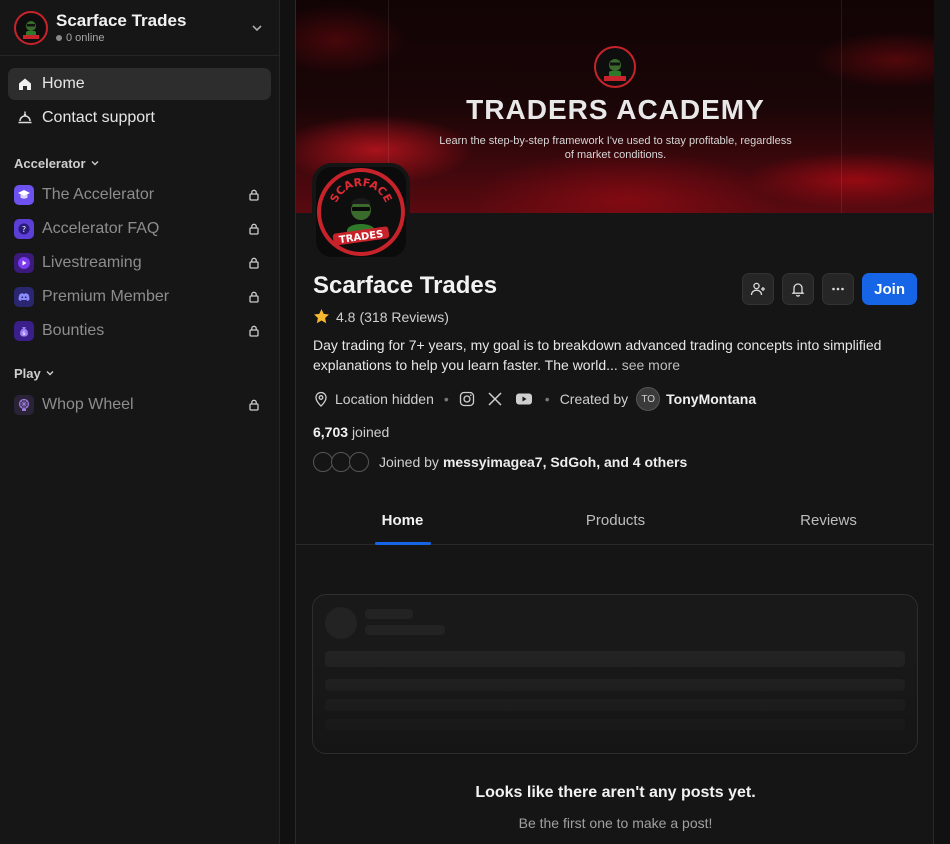 Image resolution: width=950 pixels, height=844 pixels. I want to click on sidebar-item-label: Bounties, so click(73, 330).